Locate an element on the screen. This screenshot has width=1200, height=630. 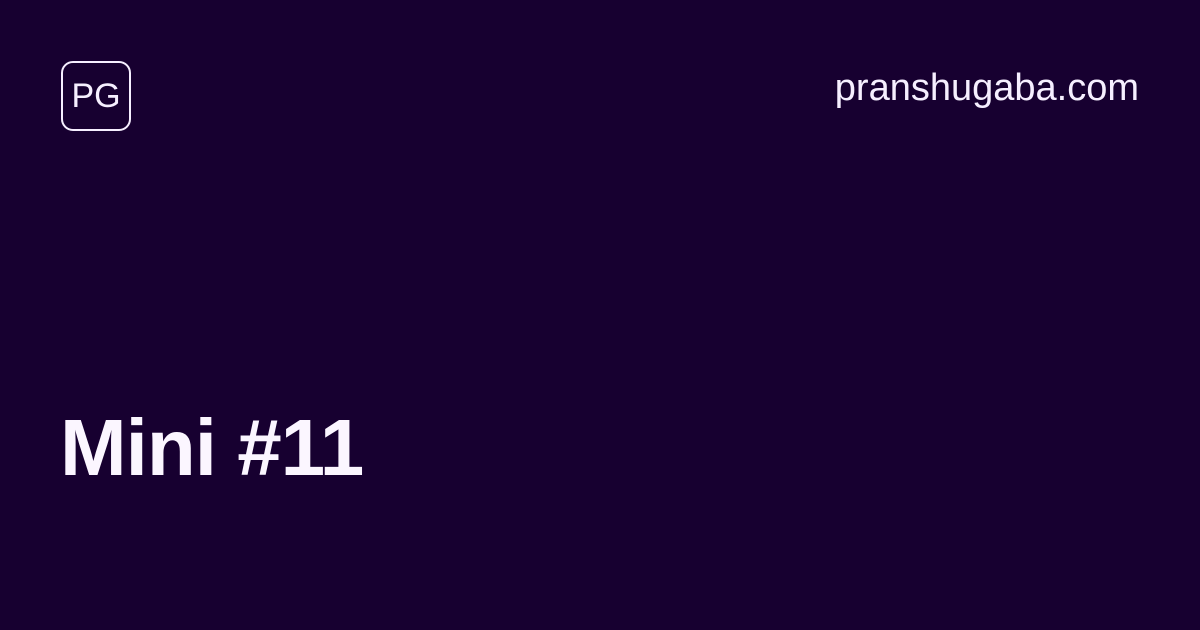
site-domain: pranshugaba.com is located at coordinates (986, 88).